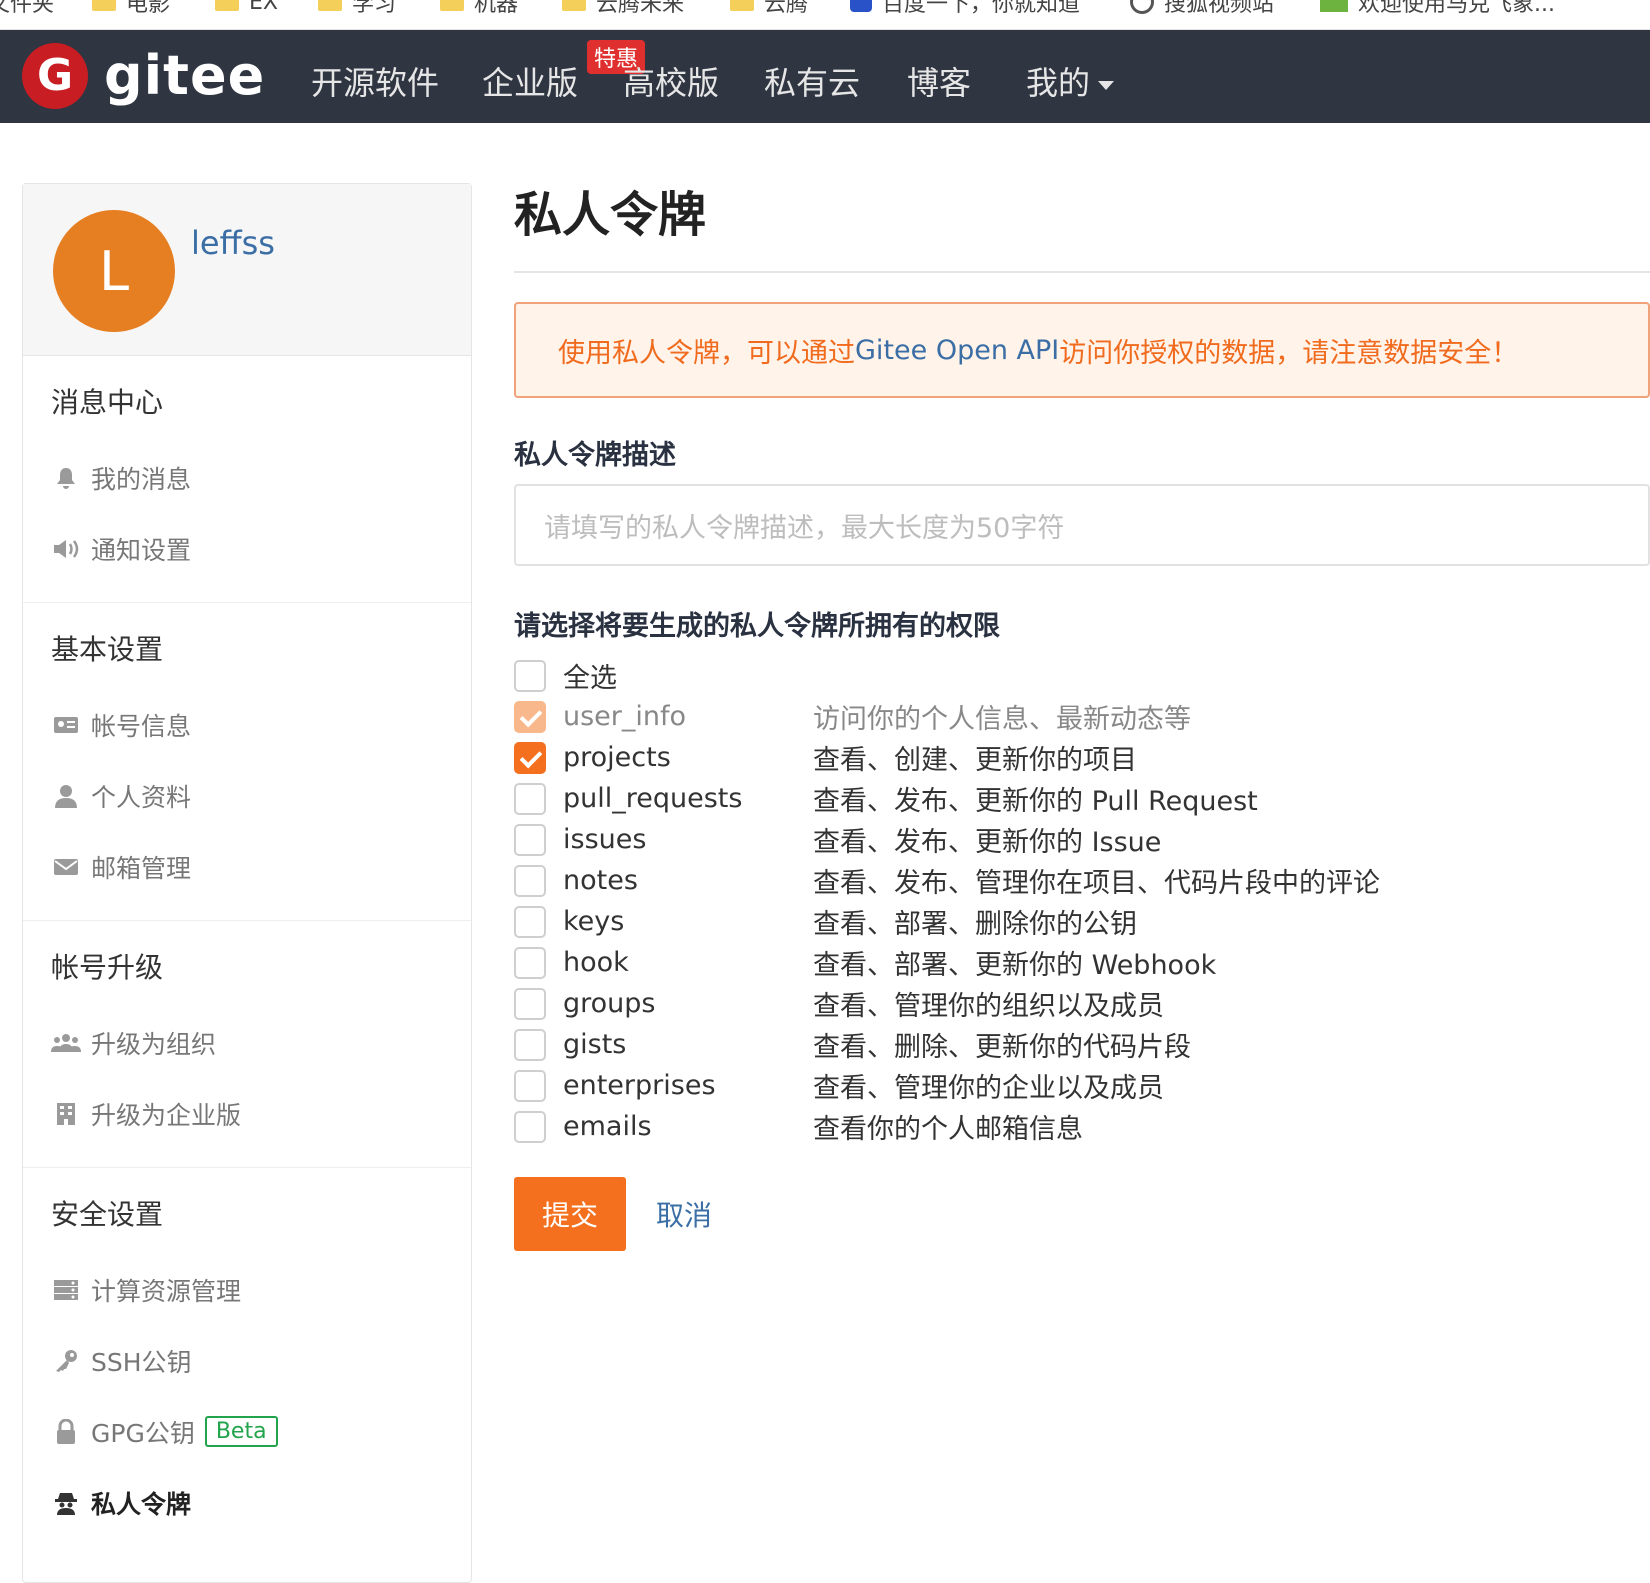  Describe the element at coordinates (1058, 83) in the screenshot. I see `nav-mine-label: 我的` at that location.